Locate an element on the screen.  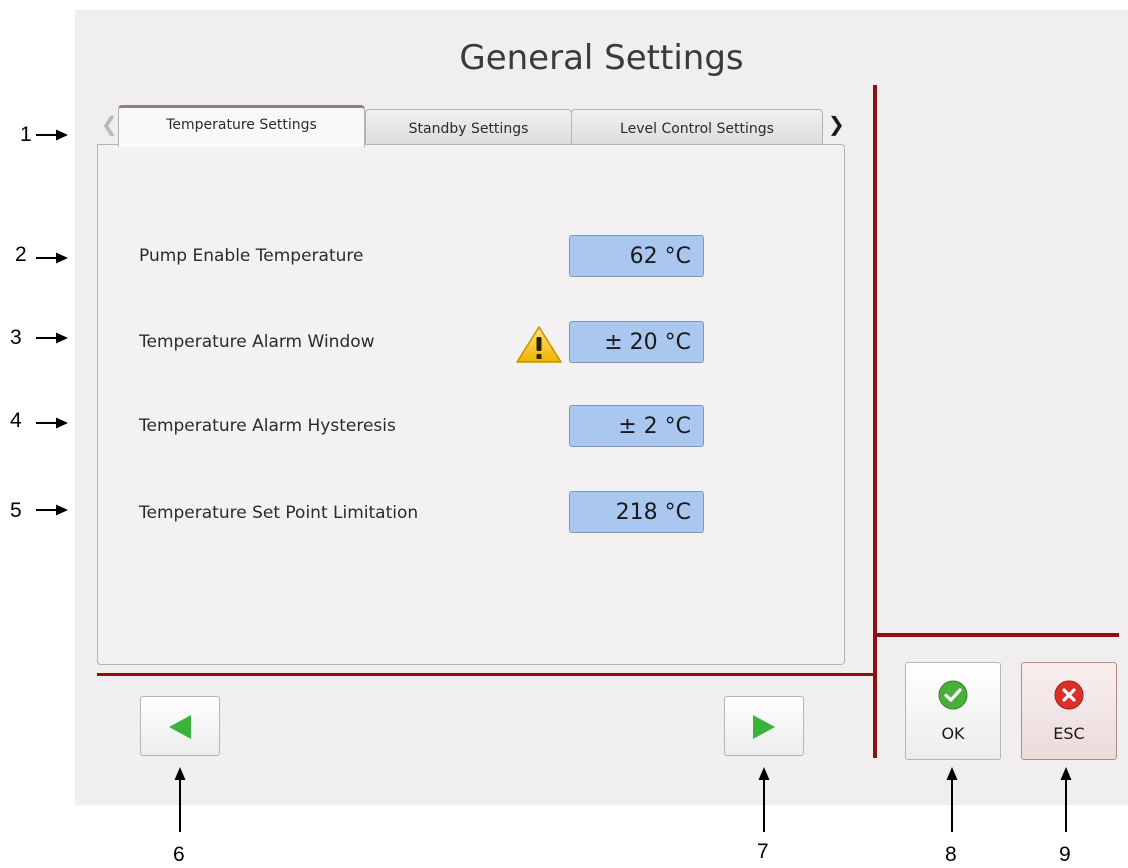
page-title: General Settings is located at coordinates (601, 58).